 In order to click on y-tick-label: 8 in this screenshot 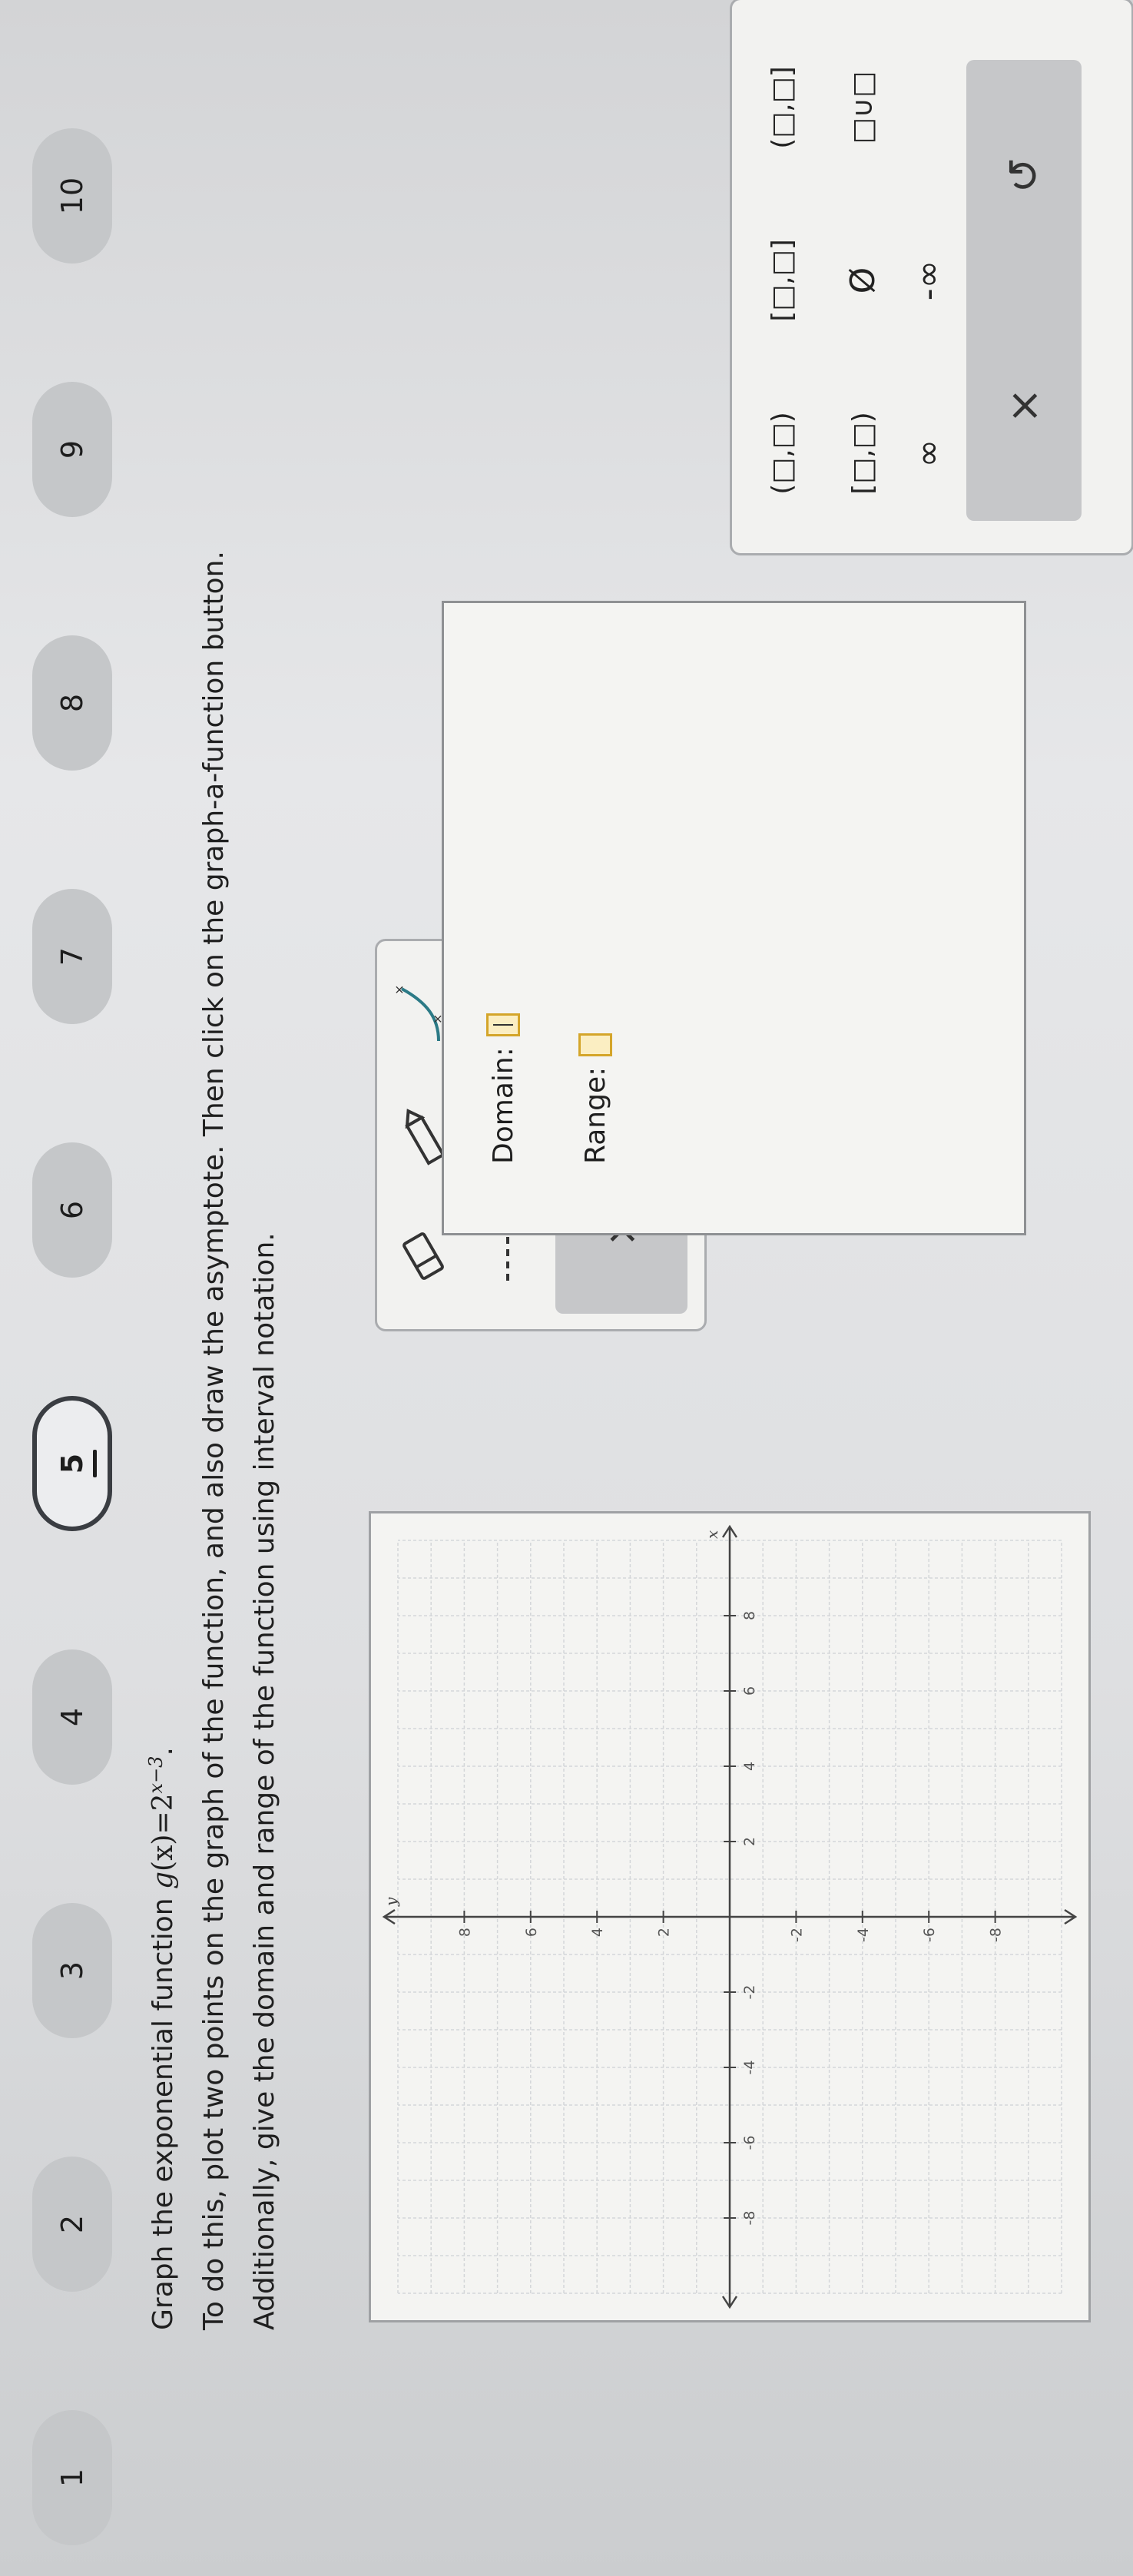, I will do `click(464, 1932)`.